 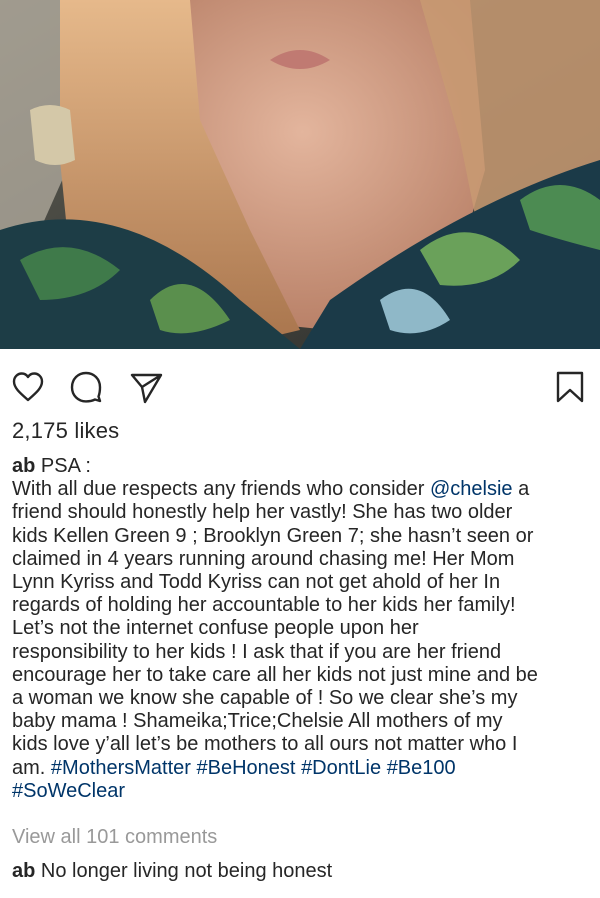 What do you see at coordinates (65, 431) in the screenshot?
I see `likes-count: 2,175 likes` at bounding box center [65, 431].